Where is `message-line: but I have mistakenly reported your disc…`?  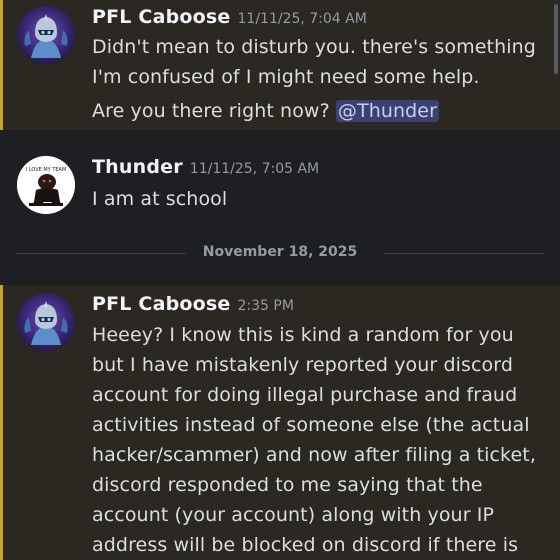 message-line: but I have mistakenly reported your disc… is located at coordinates (303, 365).